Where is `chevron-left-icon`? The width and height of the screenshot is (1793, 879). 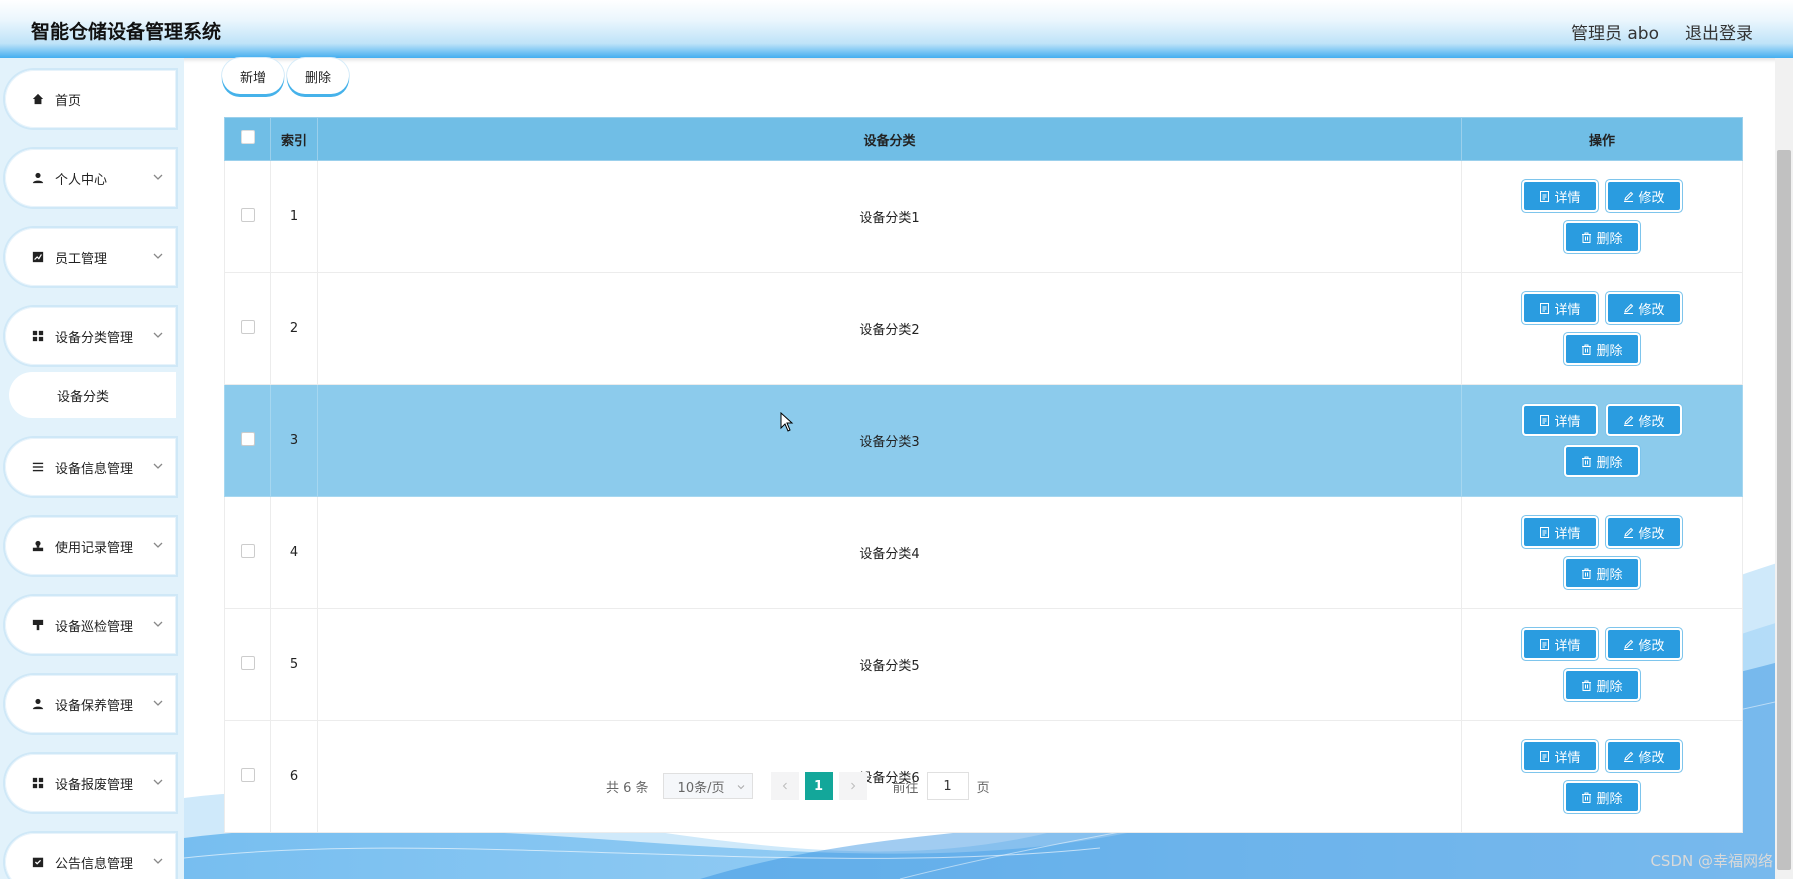
chevron-left-icon is located at coordinates (784, 786).